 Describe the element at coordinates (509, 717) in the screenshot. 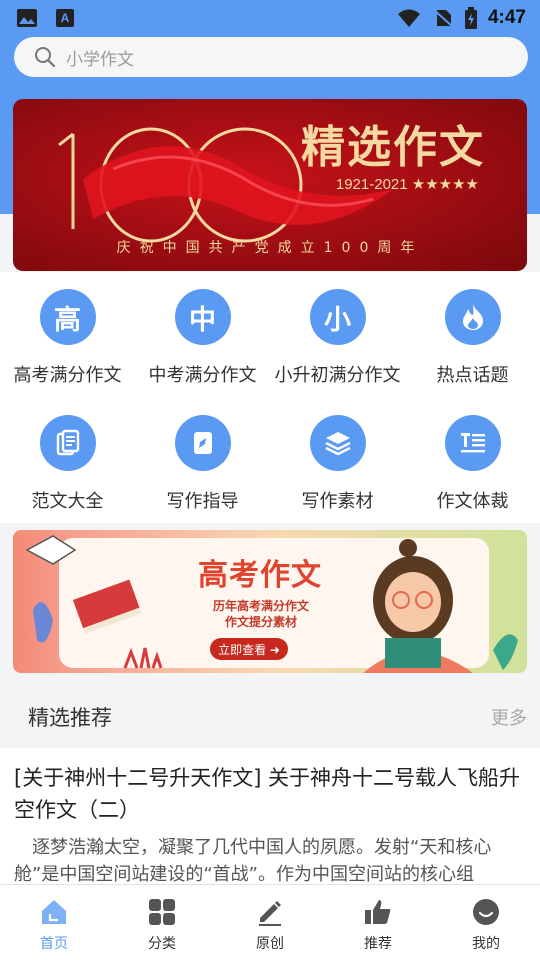

I see `more-link: 更多` at that location.